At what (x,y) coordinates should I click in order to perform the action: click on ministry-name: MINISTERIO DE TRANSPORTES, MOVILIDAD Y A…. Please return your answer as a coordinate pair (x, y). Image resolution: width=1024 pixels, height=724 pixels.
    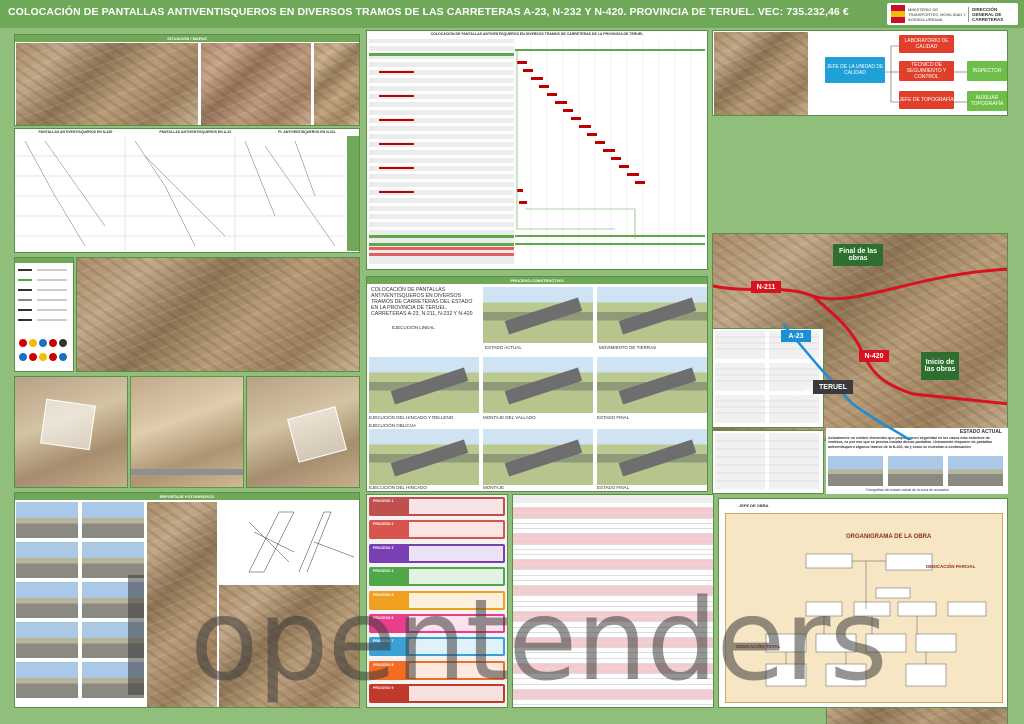
    Looking at the image, I should click on (937, 14).